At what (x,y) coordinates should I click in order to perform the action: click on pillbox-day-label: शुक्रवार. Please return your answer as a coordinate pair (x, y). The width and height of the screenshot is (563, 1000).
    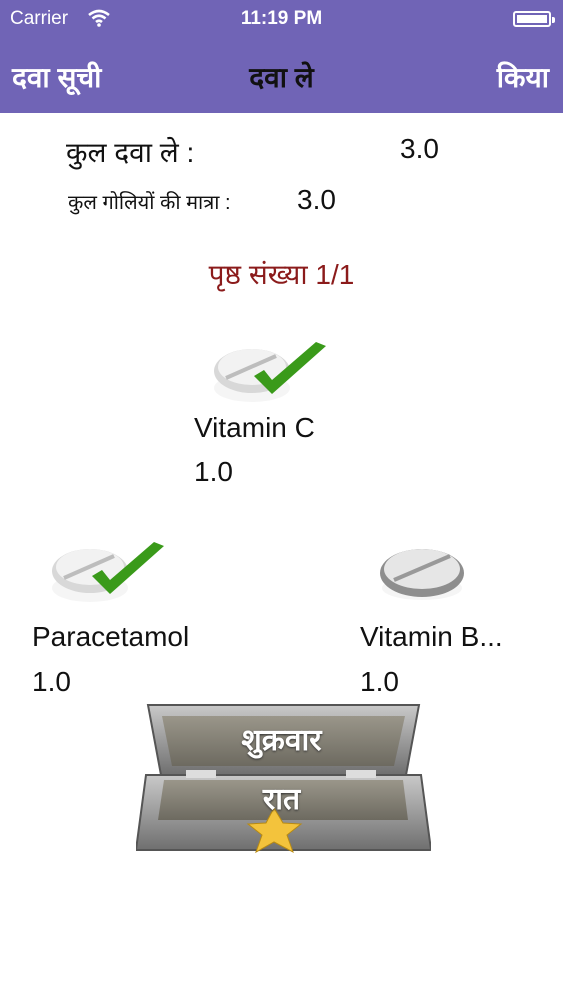
    Looking at the image, I should click on (281, 740).